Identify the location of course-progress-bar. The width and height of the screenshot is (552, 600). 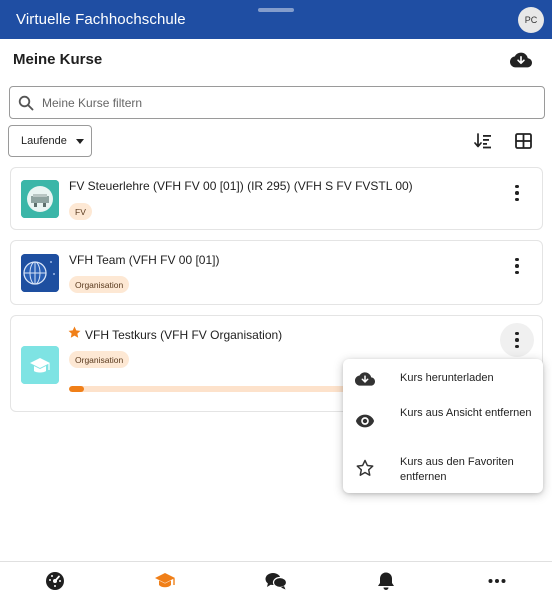
(214, 389).